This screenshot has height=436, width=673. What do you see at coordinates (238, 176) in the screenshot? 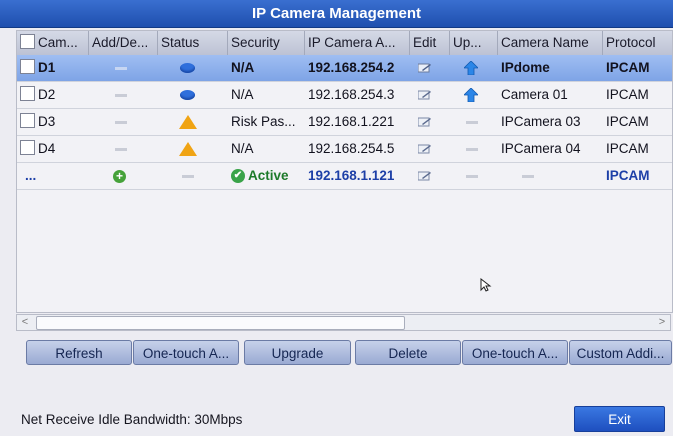
I see `check-icon: ✔` at bounding box center [238, 176].